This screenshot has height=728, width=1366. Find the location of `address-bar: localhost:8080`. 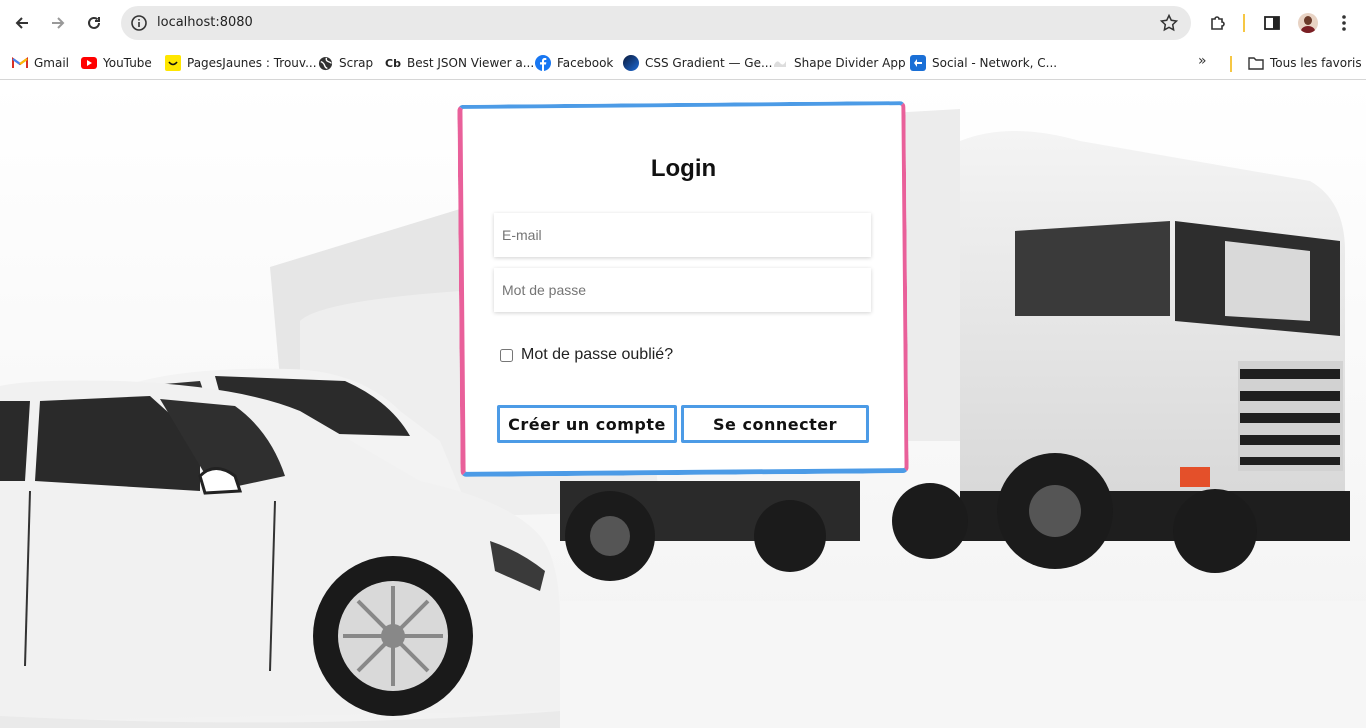

address-bar: localhost:8080 is located at coordinates (656, 23).